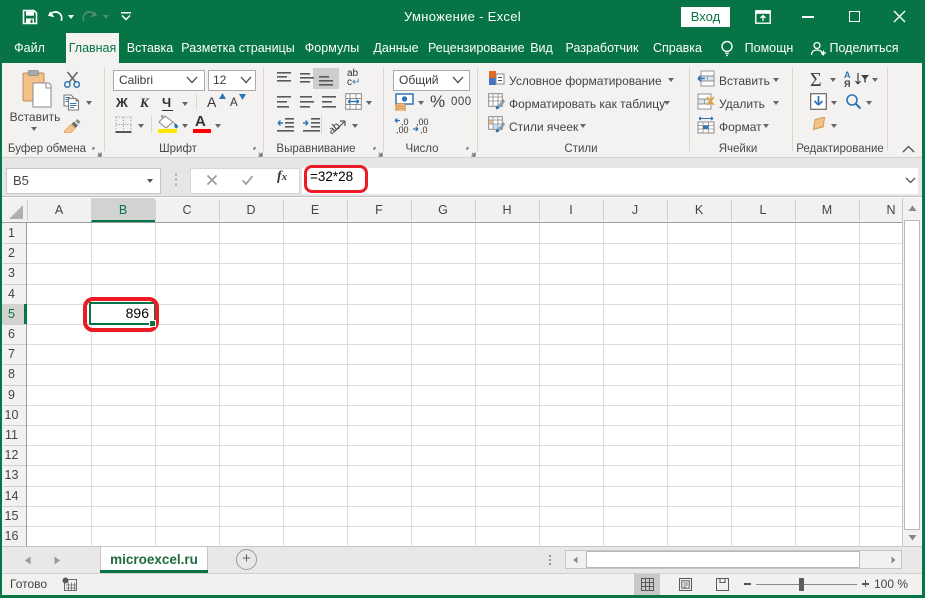  What do you see at coordinates (336, 127) in the screenshot?
I see `svg-text: ab` at bounding box center [336, 127].